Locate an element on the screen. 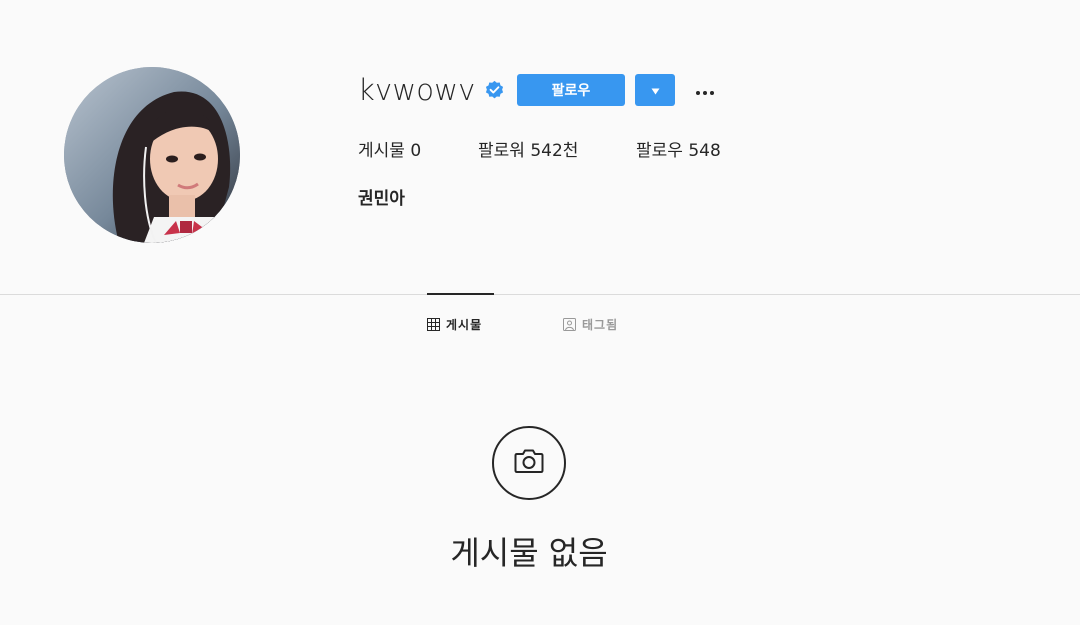 The width and height of the screenshot is (1080, 625). caret-down-icon is located at coordinates (655, 90).